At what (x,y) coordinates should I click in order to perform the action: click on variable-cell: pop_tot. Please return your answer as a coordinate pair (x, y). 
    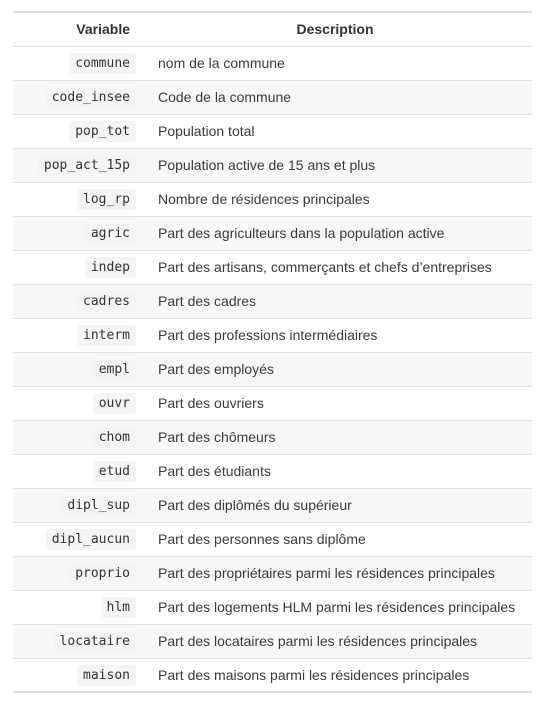
    Looking at the image, I should click on (75, 131).